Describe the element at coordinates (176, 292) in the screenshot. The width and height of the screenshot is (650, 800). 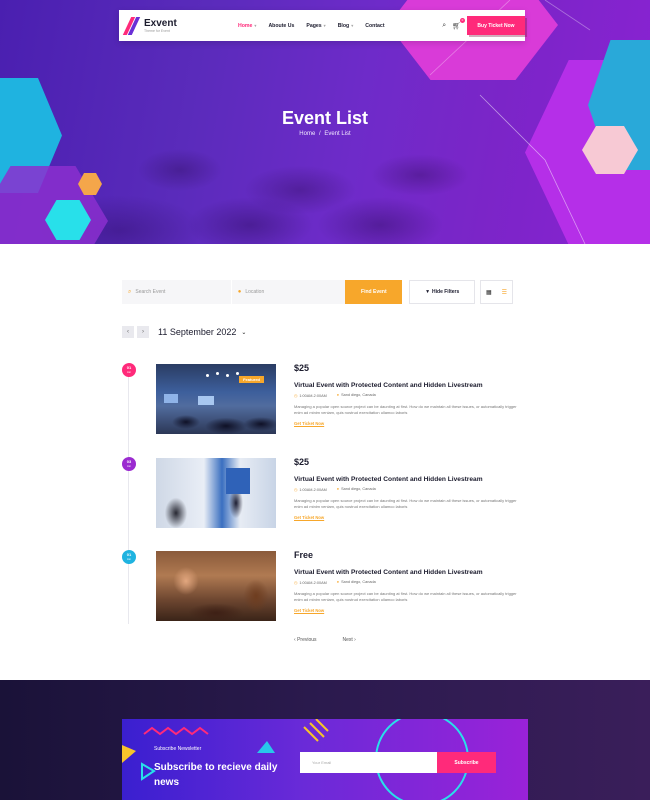
I see `search-event-field: ⌕ Search Event` at that location.